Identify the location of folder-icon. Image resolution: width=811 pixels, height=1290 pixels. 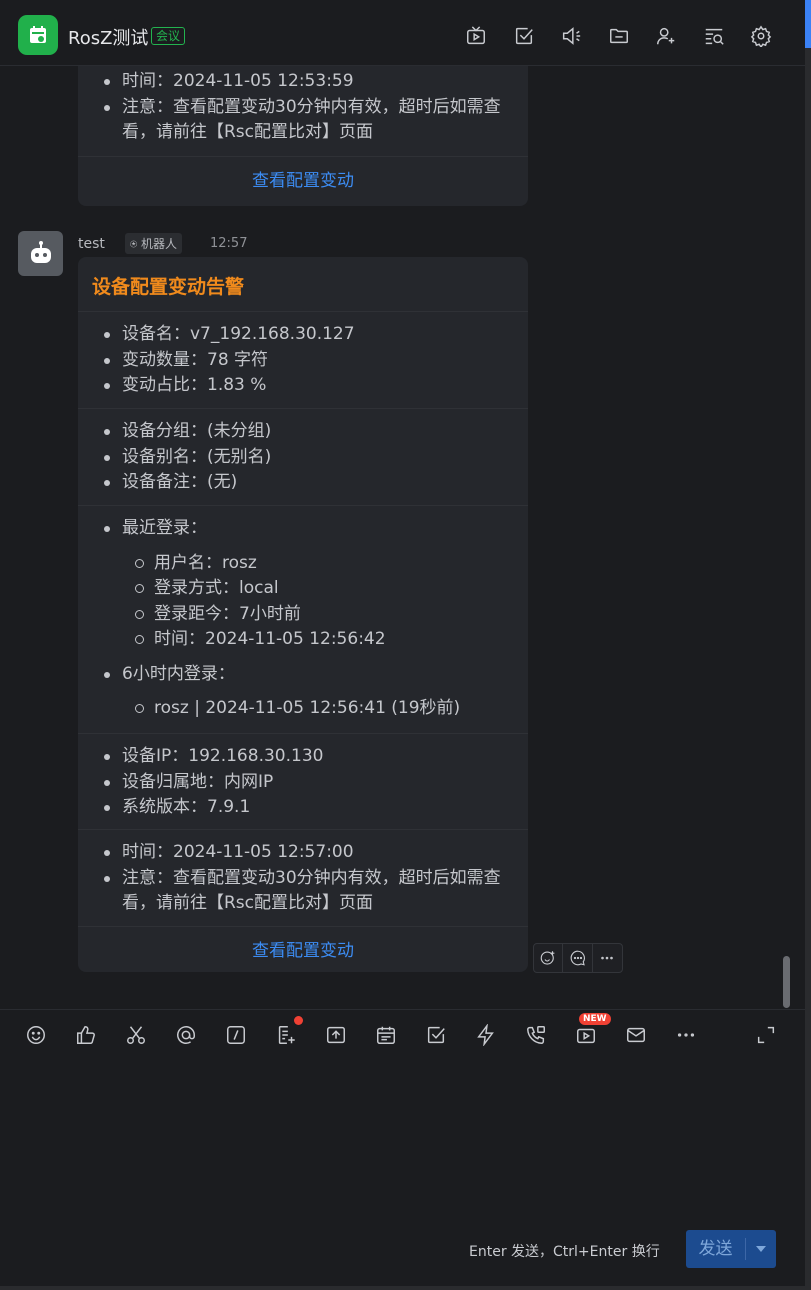
(619, 36).